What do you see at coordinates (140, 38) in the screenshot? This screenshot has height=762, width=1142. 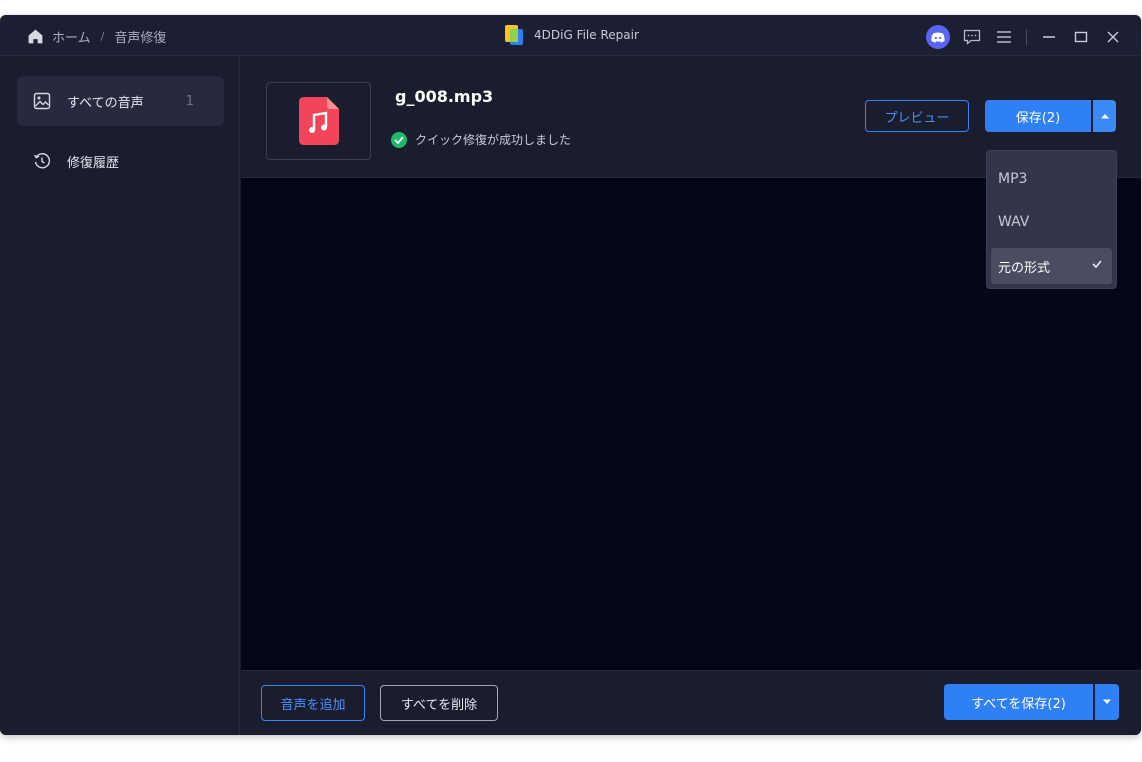 I see `breadcrumb-current: 音声修復` at bounding box center [140, 38].